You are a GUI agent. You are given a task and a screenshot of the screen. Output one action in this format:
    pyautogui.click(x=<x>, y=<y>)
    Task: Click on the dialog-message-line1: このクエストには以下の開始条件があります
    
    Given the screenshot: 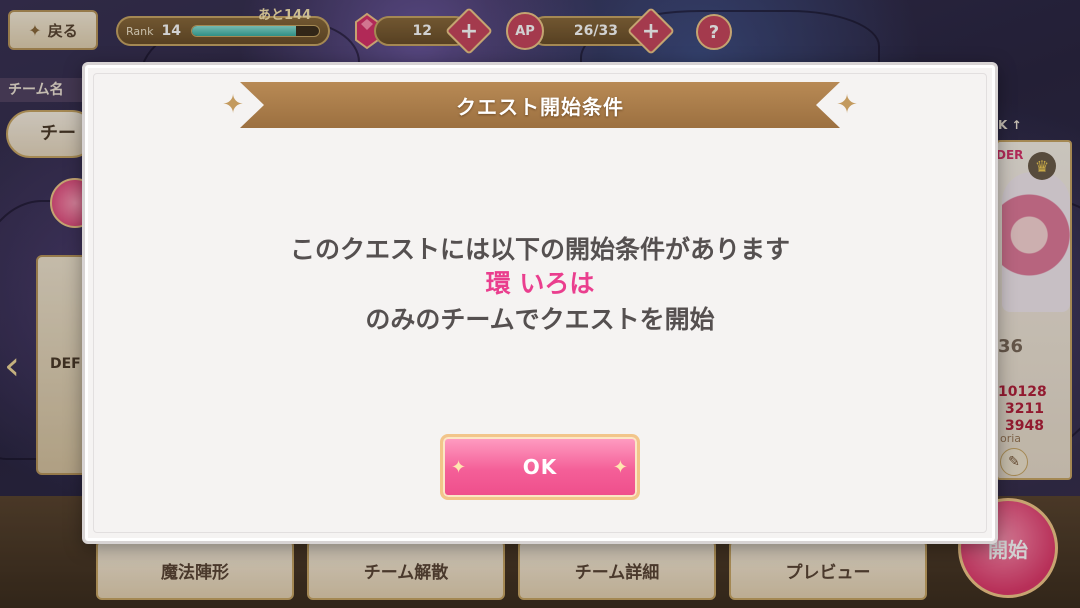 What is the action you would take?
    pyautogui.click(x=539, y=249)
    